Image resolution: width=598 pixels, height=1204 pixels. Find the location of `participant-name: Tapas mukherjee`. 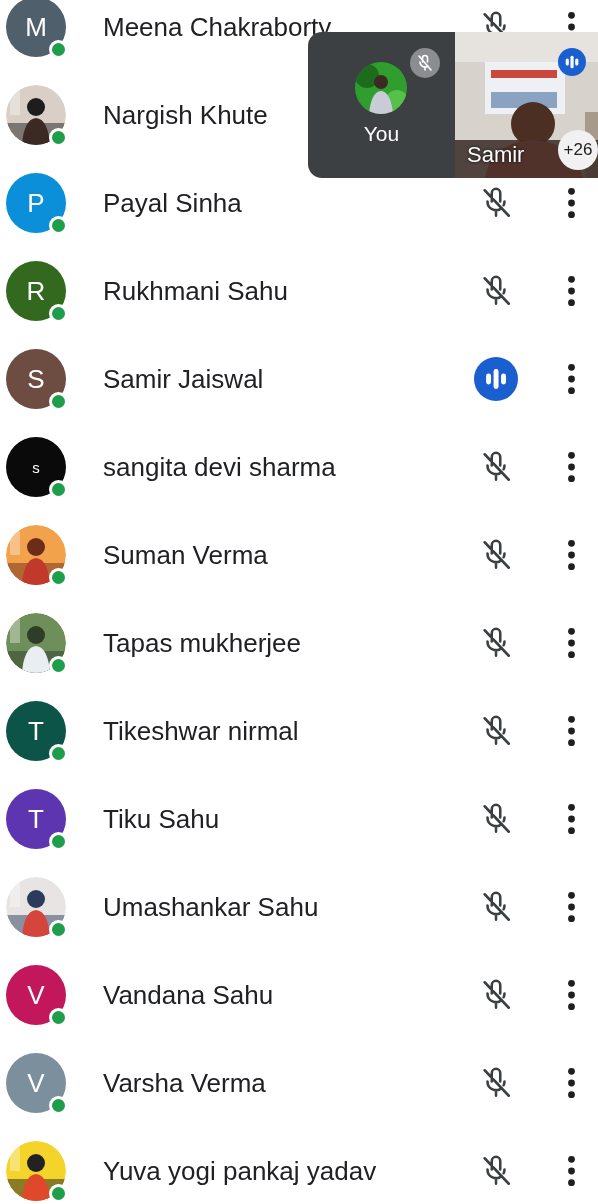

participant-name: Tapas mukherjee is located at coordinates (202, 643).